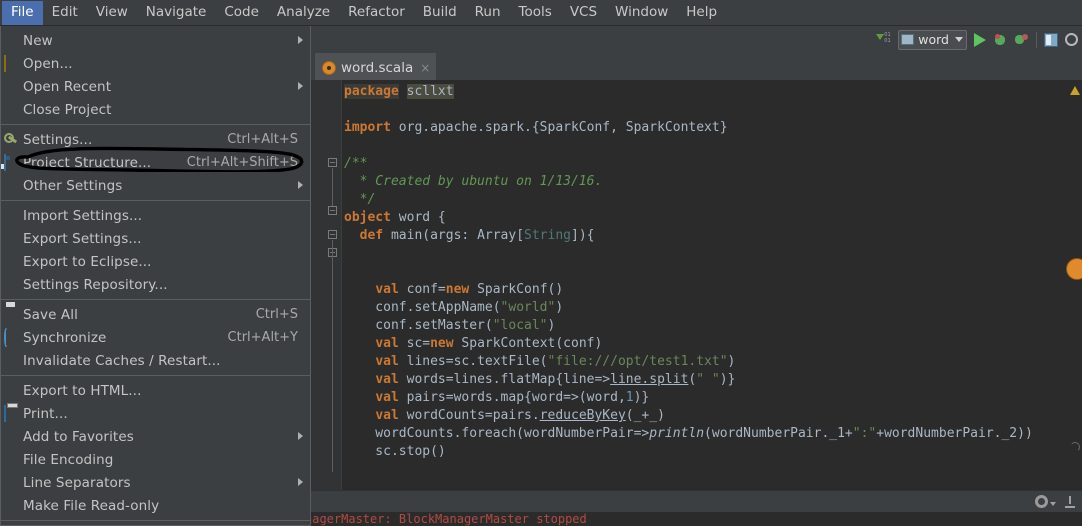 This screenshot has height=526, width=1082. Describe the element at coordinates (65, 337) in the screenshot. I see `menu-item-label: Synchronize` at that location.